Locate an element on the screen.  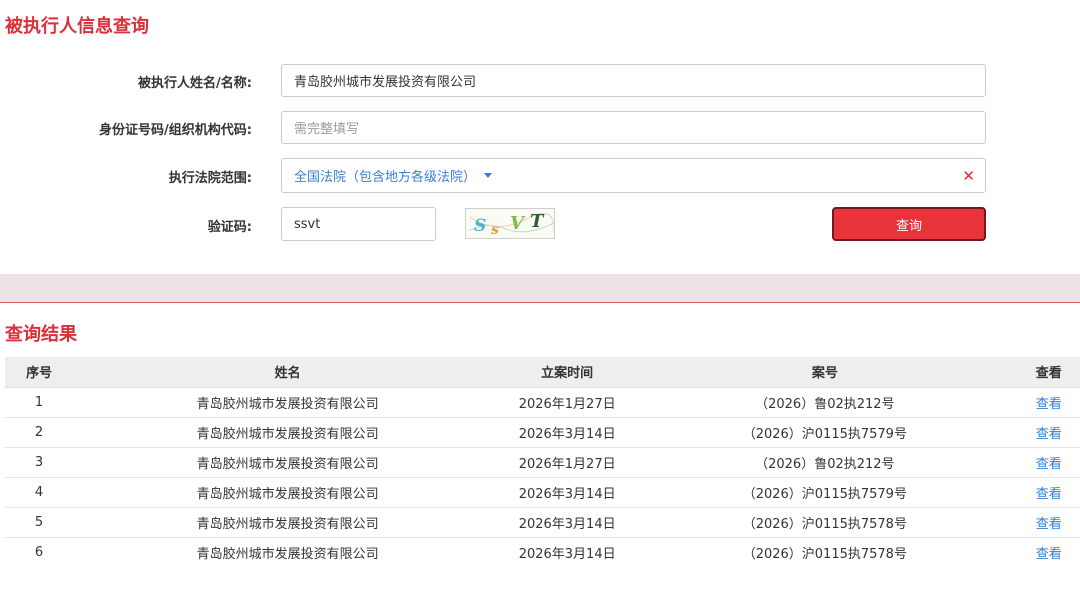
query-button: 查询 is located at coordinates (909, 224).